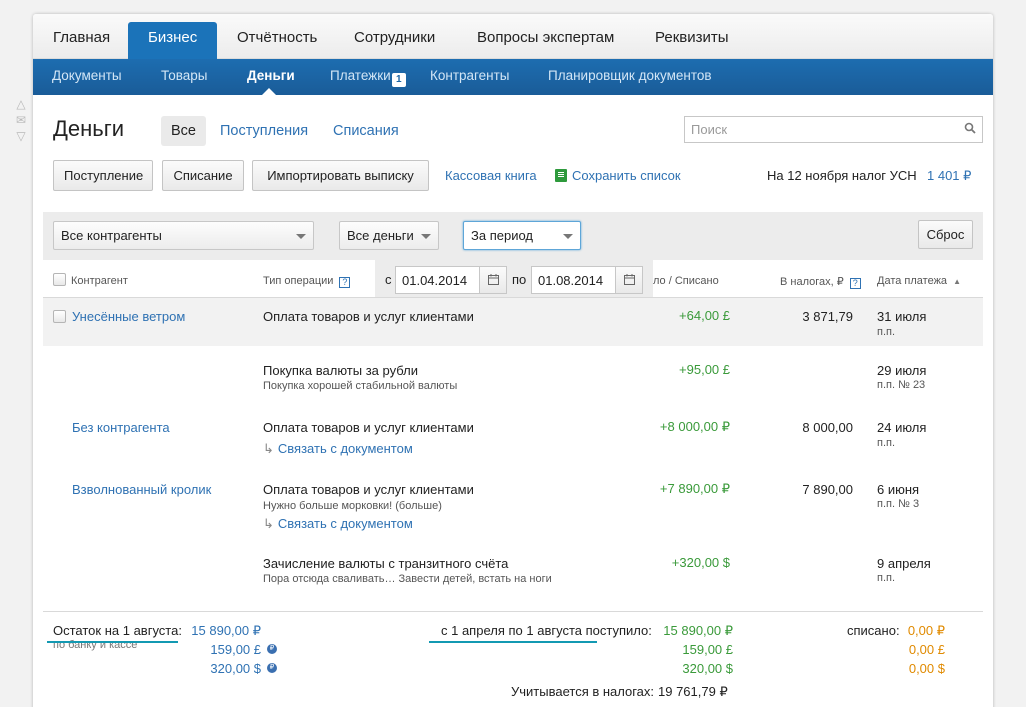 This screenshot has width=1026, height=707. What do you see at coordinates (571, 280) in the screenshot?
I see `date-to-value: 01.08.2014` at bounding box center [571, 280].